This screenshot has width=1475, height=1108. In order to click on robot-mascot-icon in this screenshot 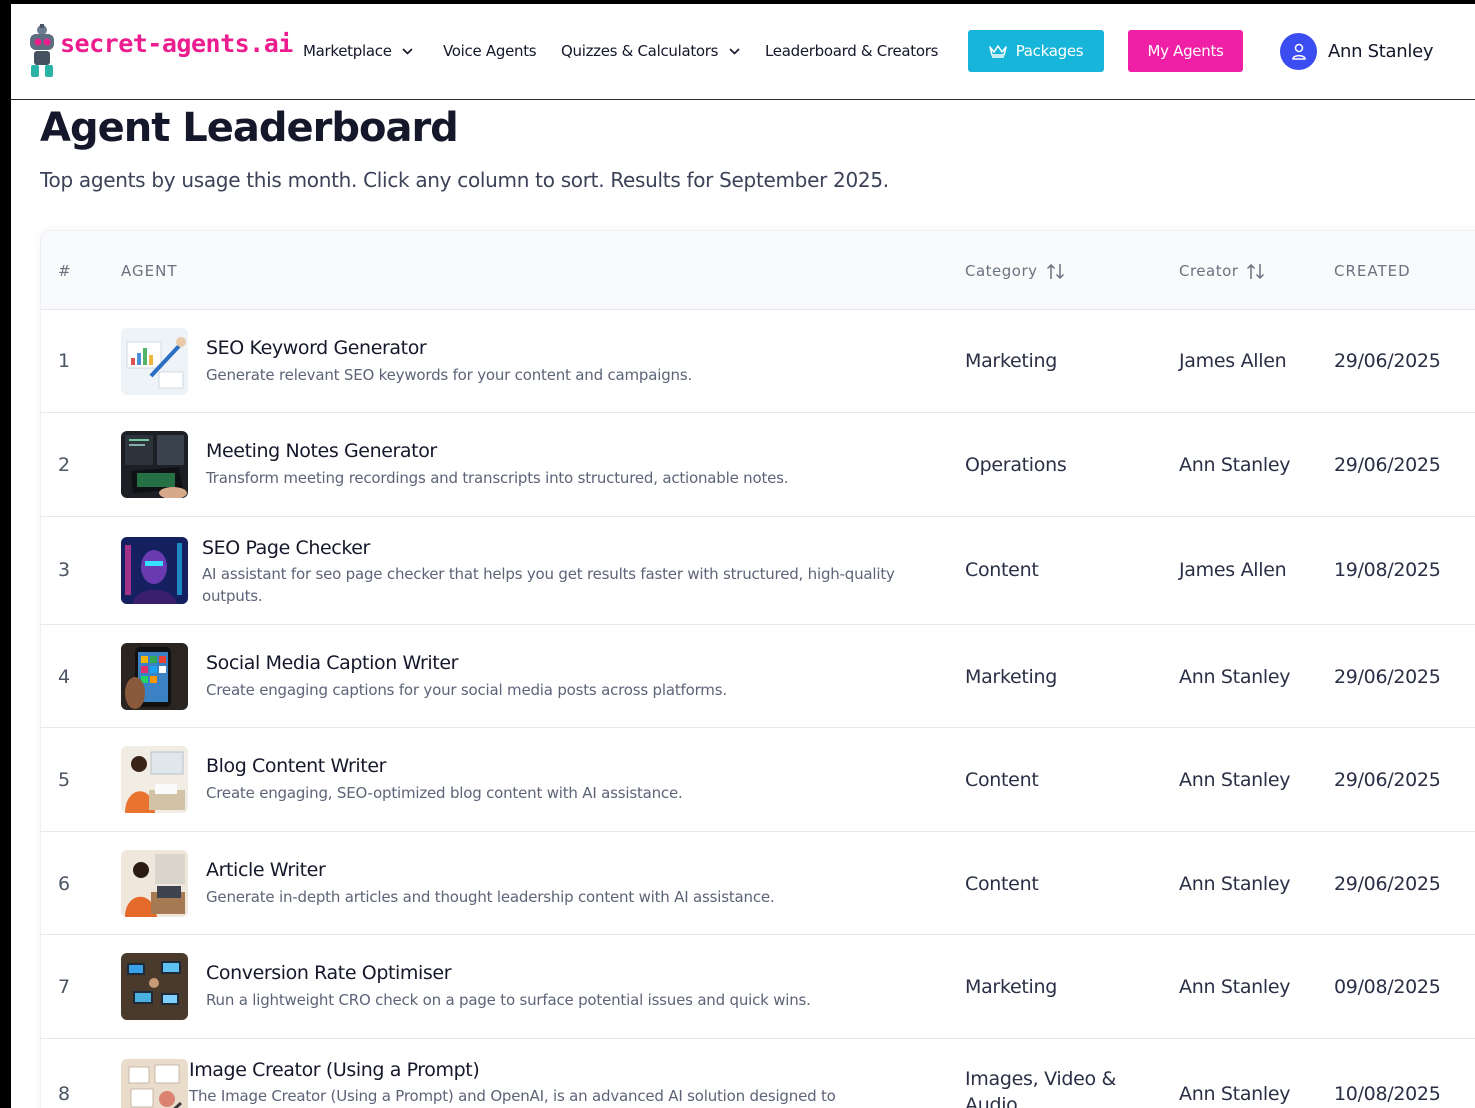, I will do `click(42, 50)`.